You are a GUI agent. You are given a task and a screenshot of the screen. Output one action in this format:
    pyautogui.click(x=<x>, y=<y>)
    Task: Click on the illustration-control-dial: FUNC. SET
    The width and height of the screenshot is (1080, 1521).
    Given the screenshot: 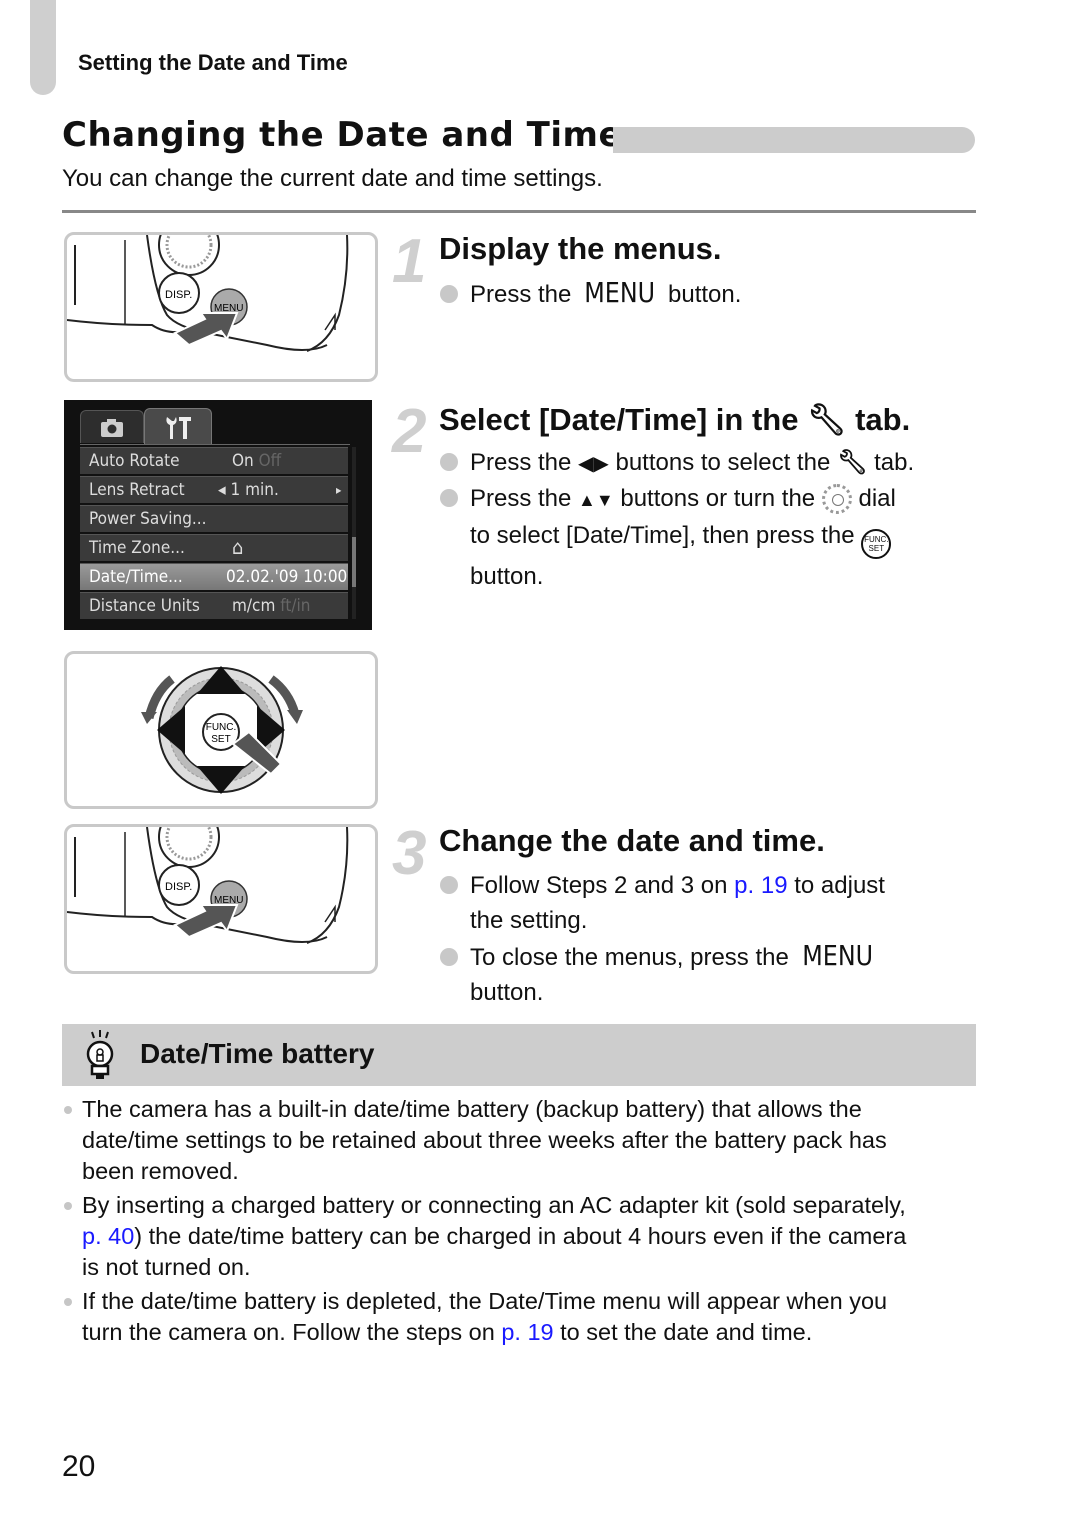 What is the action you would take?
    pyautogui.click(x=221, y=730)
    